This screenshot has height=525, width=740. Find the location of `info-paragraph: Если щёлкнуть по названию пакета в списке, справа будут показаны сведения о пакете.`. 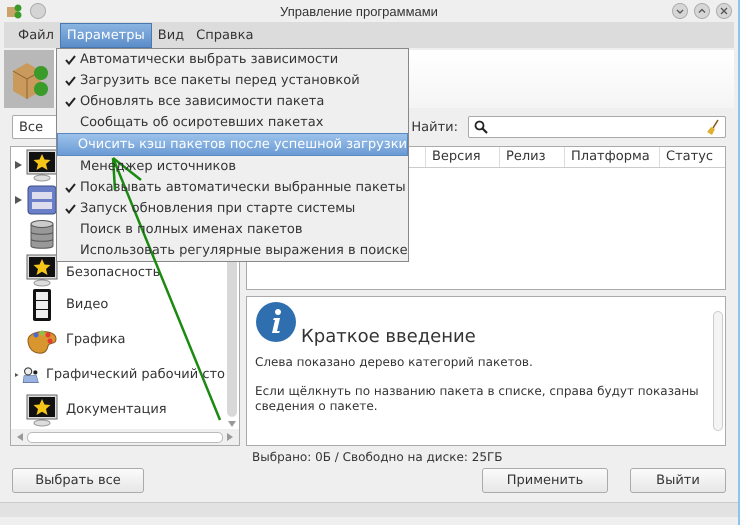

info-paragraph: Если щёлкнуть по названию пакета в списке, справа будут показаны сведения о пакете. is located at coordinates (477, 399).